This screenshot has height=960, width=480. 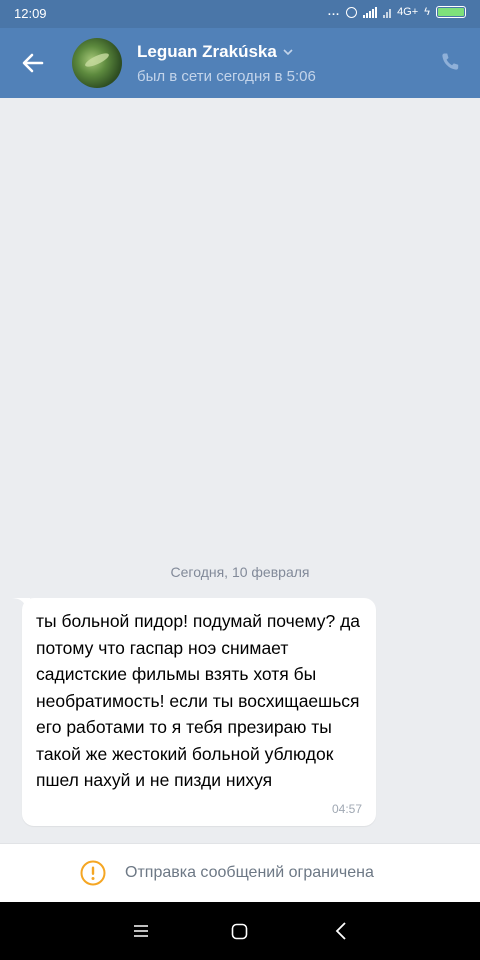 I want to click on contact-name-row: Leguan Zrakúska, so click(x=215, y=52).